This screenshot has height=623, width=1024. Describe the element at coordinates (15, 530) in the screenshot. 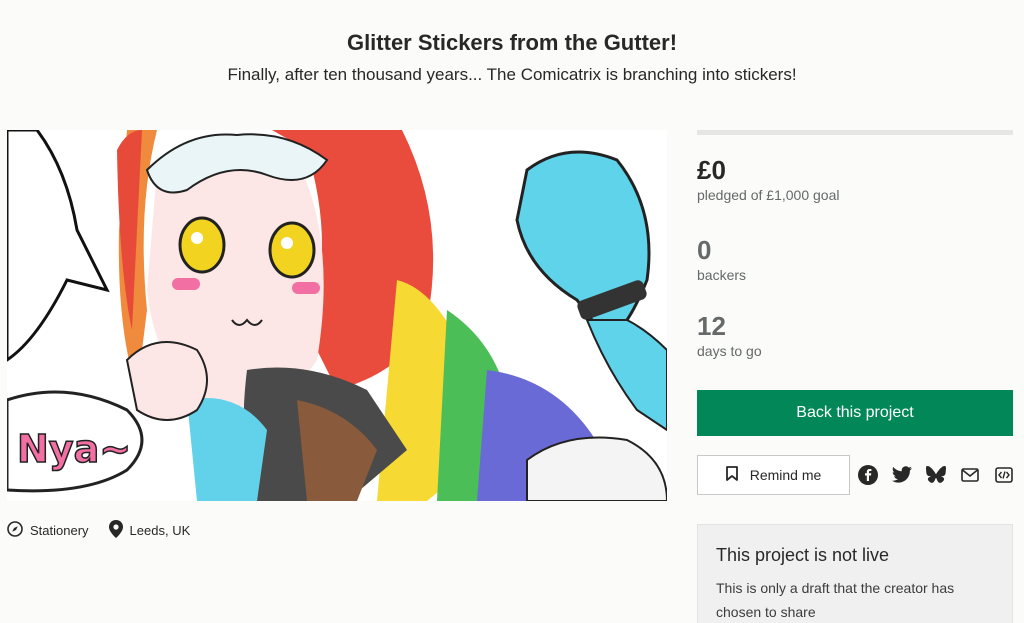

I see `compass-icon` at that location.